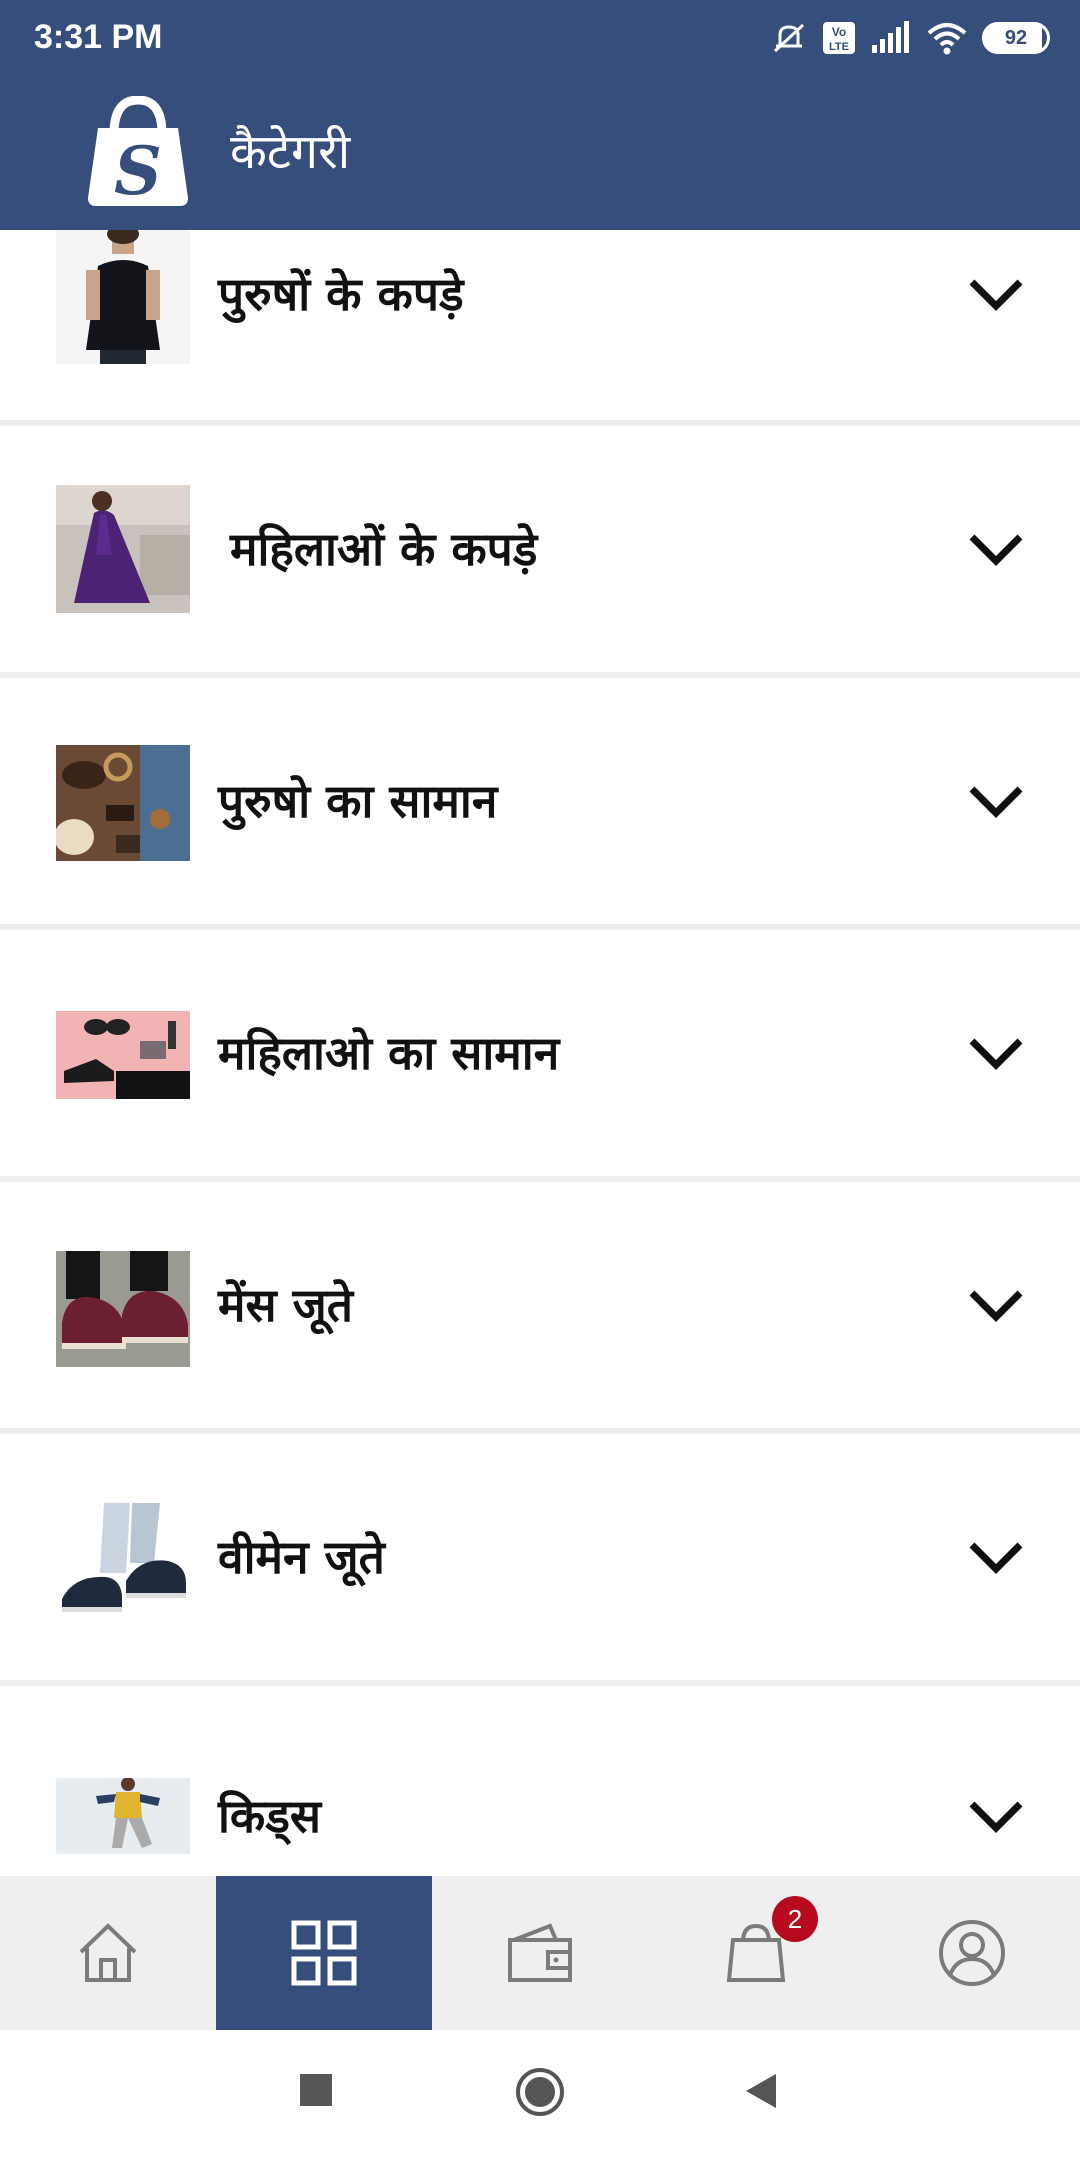  Describe the element at coordinates (123, 1816) in the screenshot. I see `kids-photo` at that location.